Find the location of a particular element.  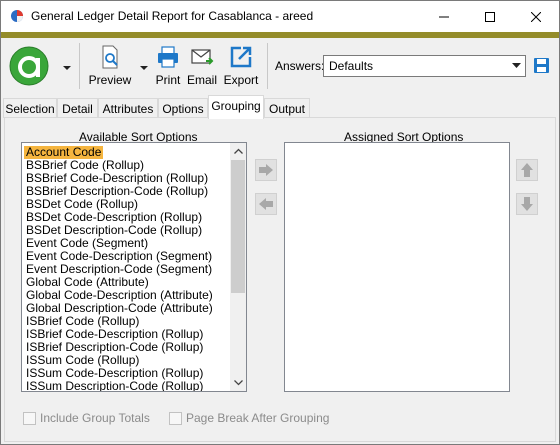

email-label: Email is located at coordinates (201, 80).